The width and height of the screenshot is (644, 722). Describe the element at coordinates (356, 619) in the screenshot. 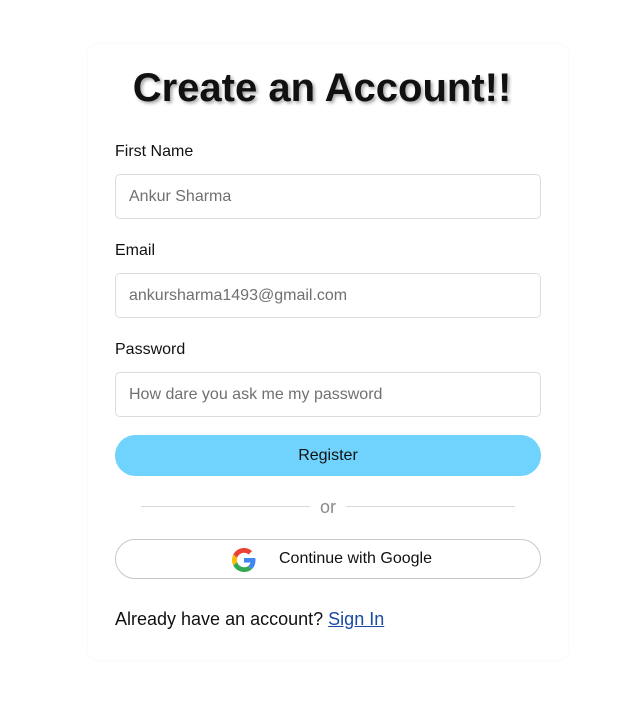

I see `signin-link: Sign In` at that location.